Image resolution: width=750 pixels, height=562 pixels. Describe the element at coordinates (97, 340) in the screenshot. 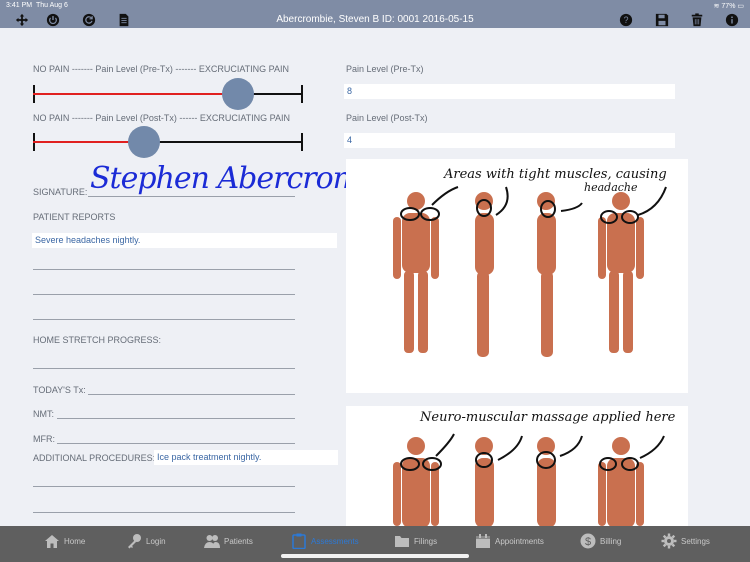

I see `home-stretch-label: HOME STRETCH PROGRESS:` at that location.